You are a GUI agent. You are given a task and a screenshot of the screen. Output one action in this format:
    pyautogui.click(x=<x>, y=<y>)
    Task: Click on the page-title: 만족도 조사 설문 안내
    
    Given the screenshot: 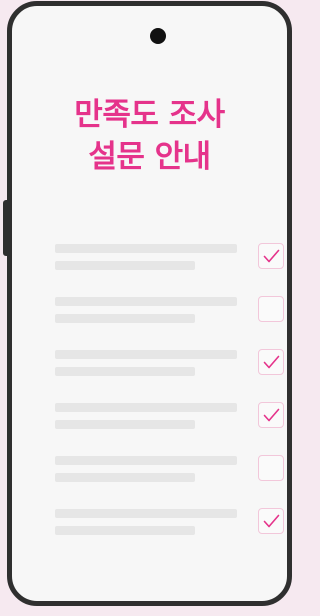 What is the action you would take?
    pyautogui.click(x=149, y=136)
    